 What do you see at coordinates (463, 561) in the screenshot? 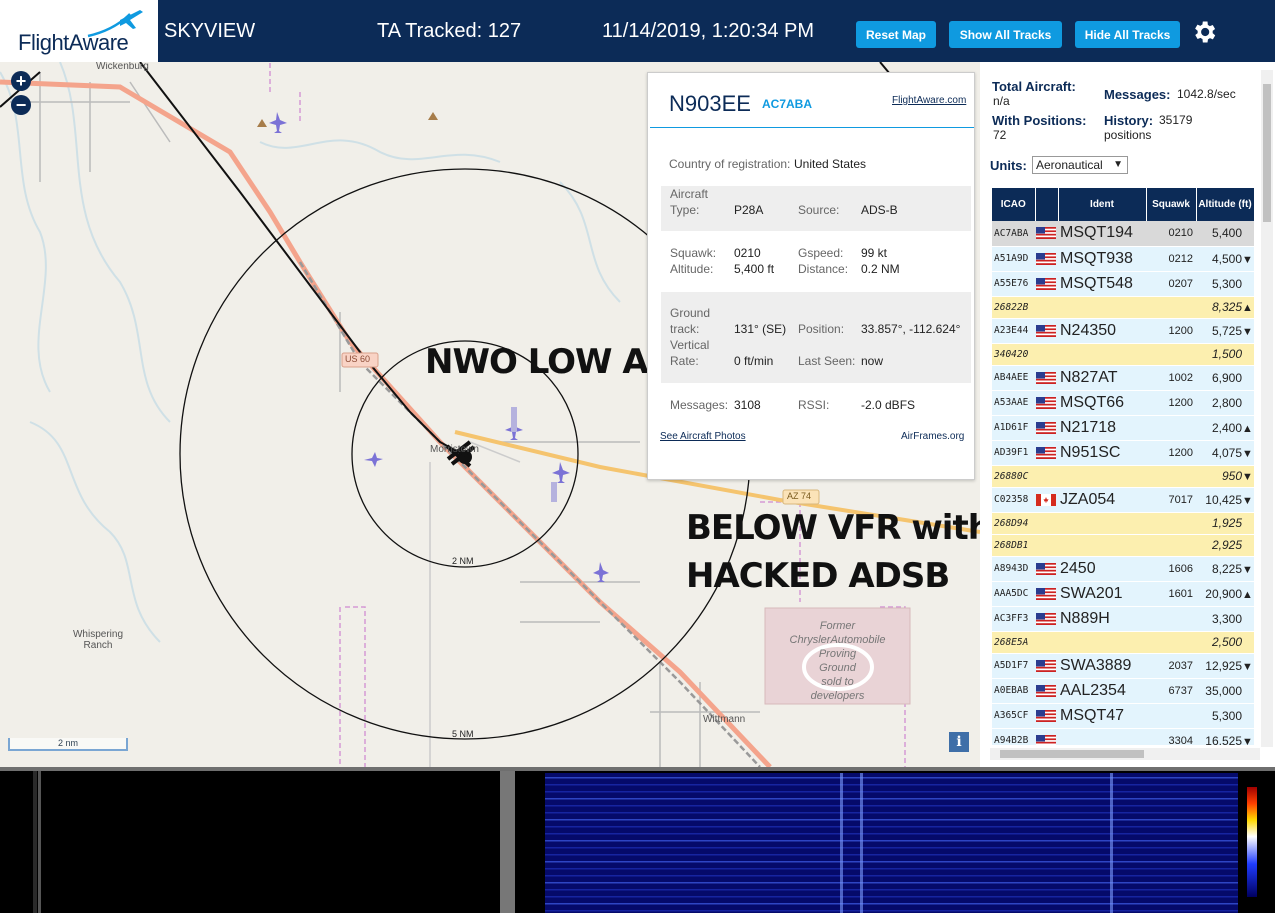
I see `range-ring-2nm-label: 2 NM` at bounding box center [463, 561].